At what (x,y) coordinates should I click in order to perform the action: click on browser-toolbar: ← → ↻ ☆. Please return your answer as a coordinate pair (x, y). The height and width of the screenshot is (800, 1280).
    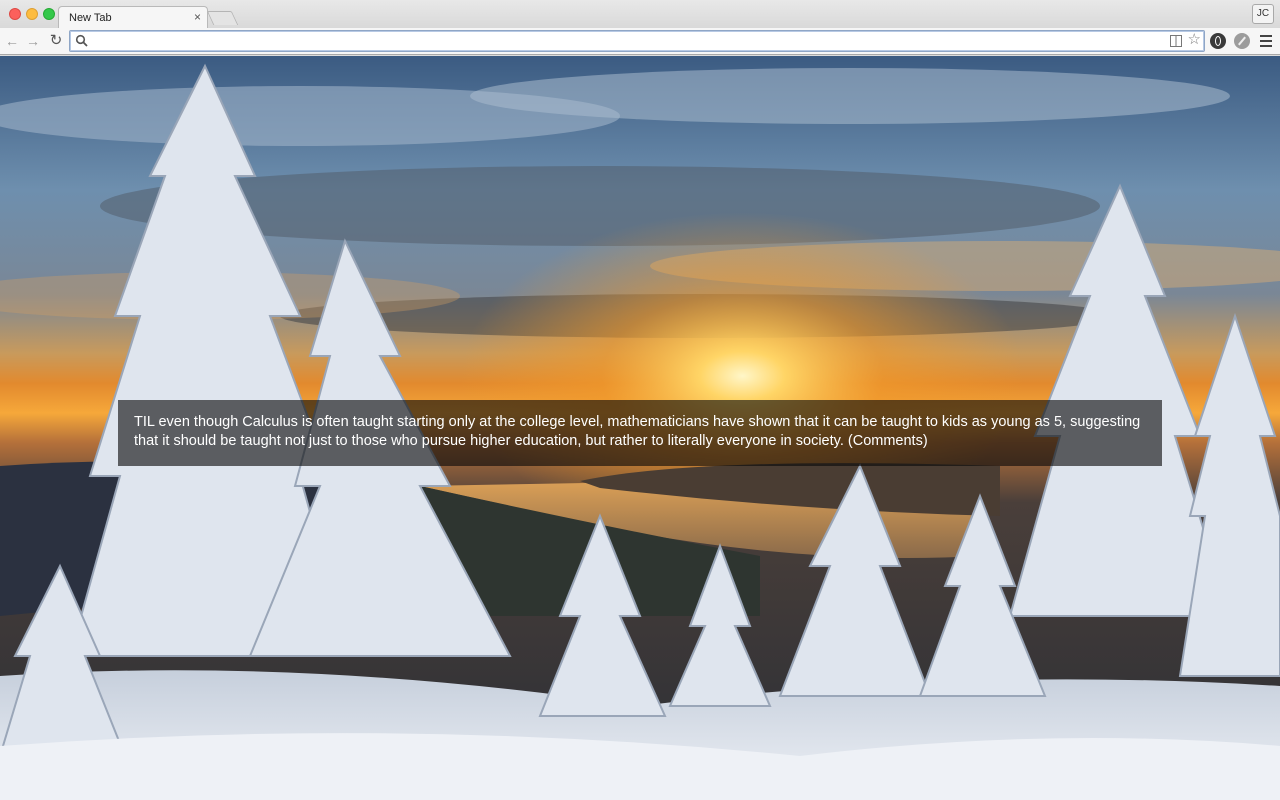
    Looking at the image, I should click on (640, 41).